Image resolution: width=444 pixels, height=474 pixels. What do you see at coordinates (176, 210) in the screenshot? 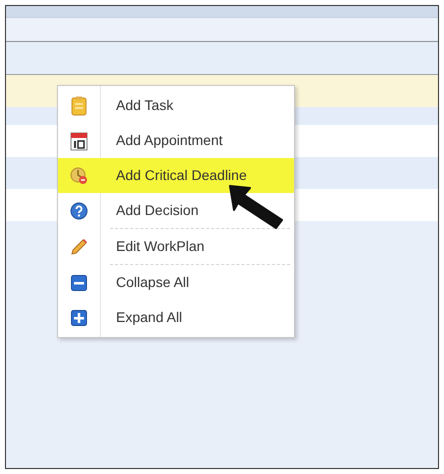
I see `menu-item: Add Decision` at bounding box center [176, 210].